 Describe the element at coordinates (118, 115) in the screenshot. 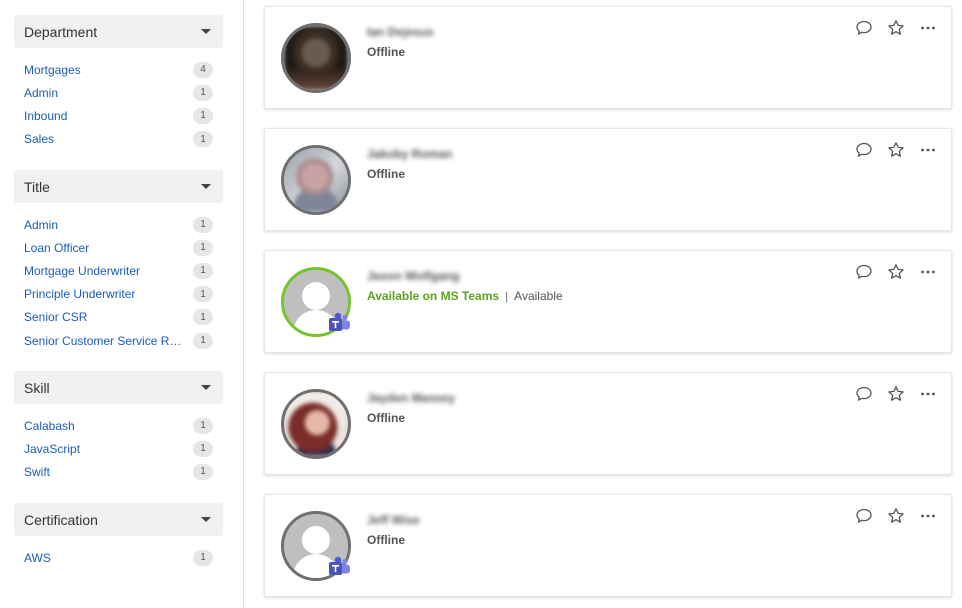

I see `facet-item: Inbound 1` at that location.